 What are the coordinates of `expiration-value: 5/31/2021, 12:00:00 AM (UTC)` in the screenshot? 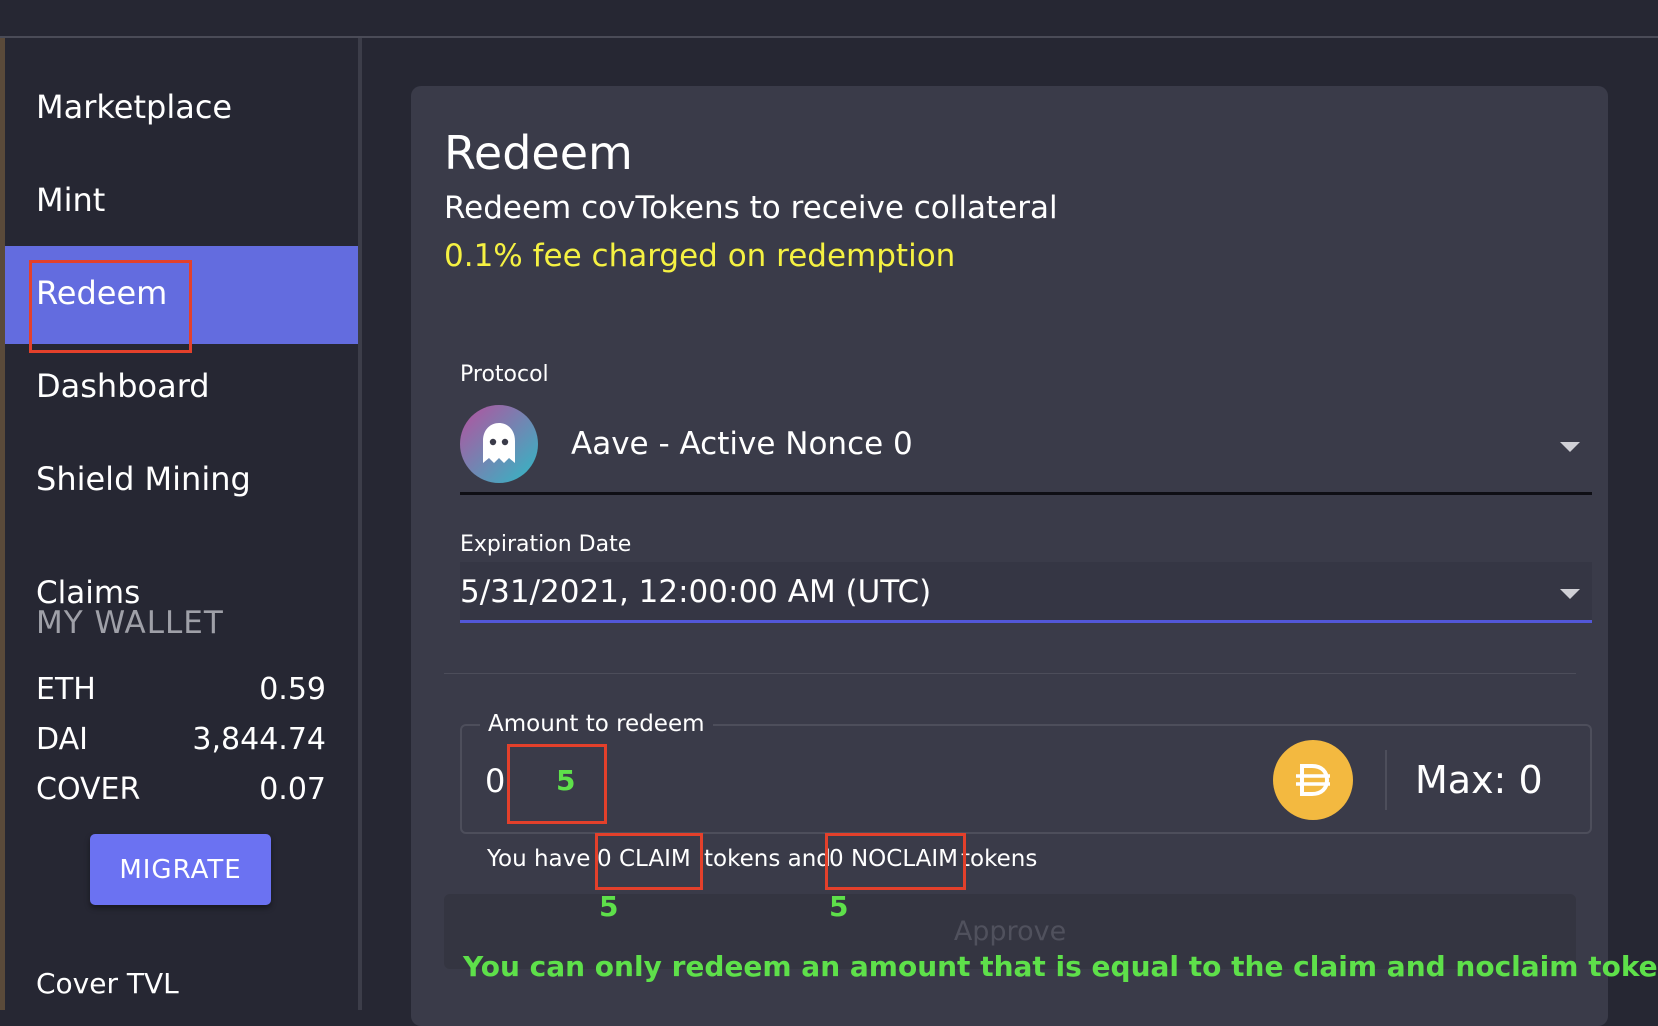 It's located at (696, 592).